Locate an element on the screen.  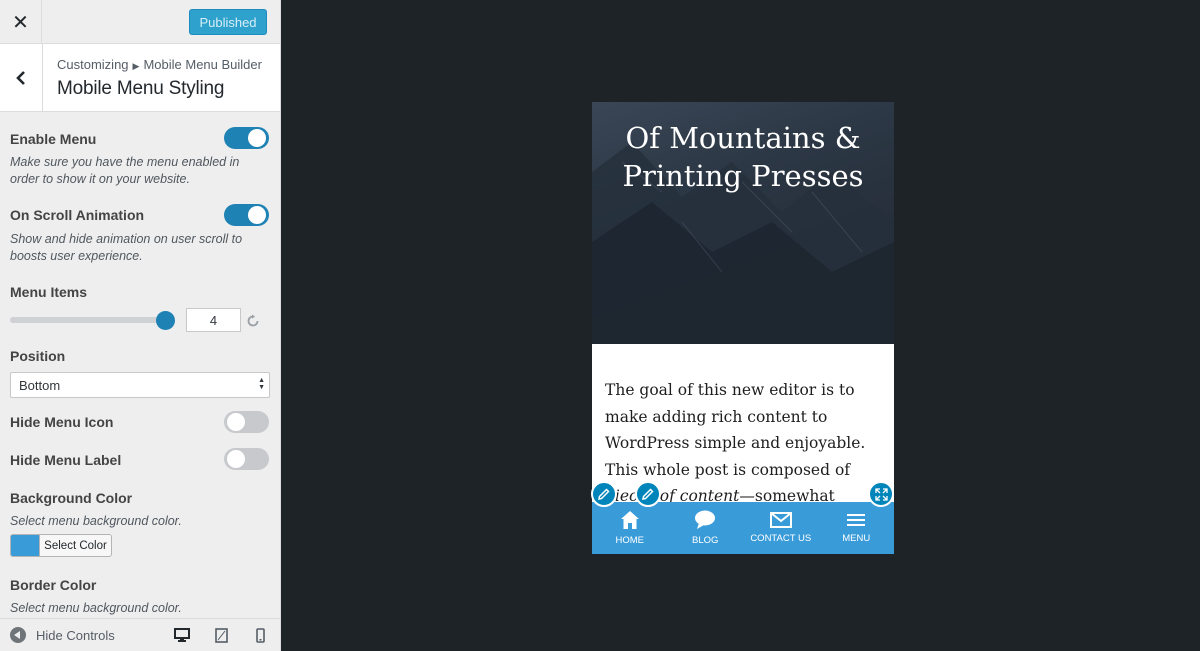
scroll-animation-toggle is located at coordinates (246, 215).